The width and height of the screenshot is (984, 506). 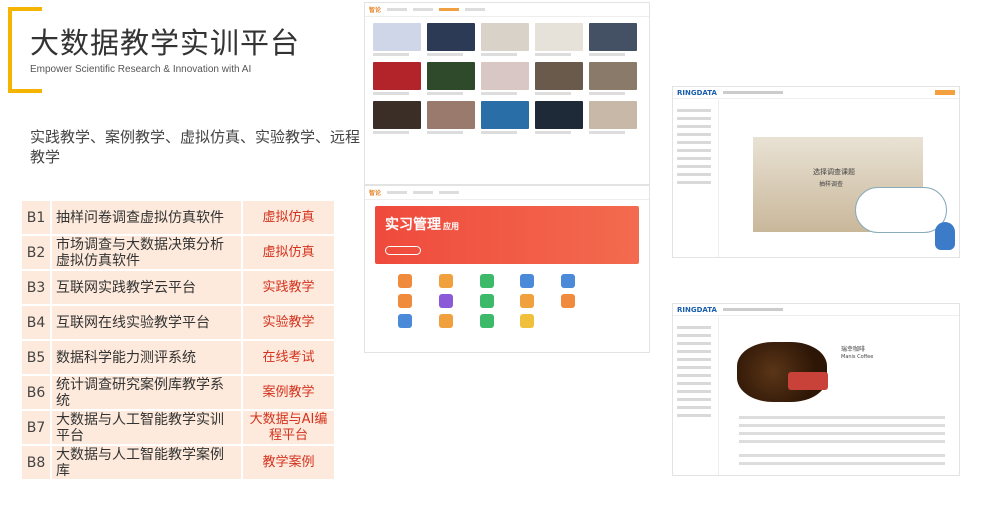 I want to click on product-name: 抽样问卷调查虚拟仿真软件, so click(x=146, y=217).